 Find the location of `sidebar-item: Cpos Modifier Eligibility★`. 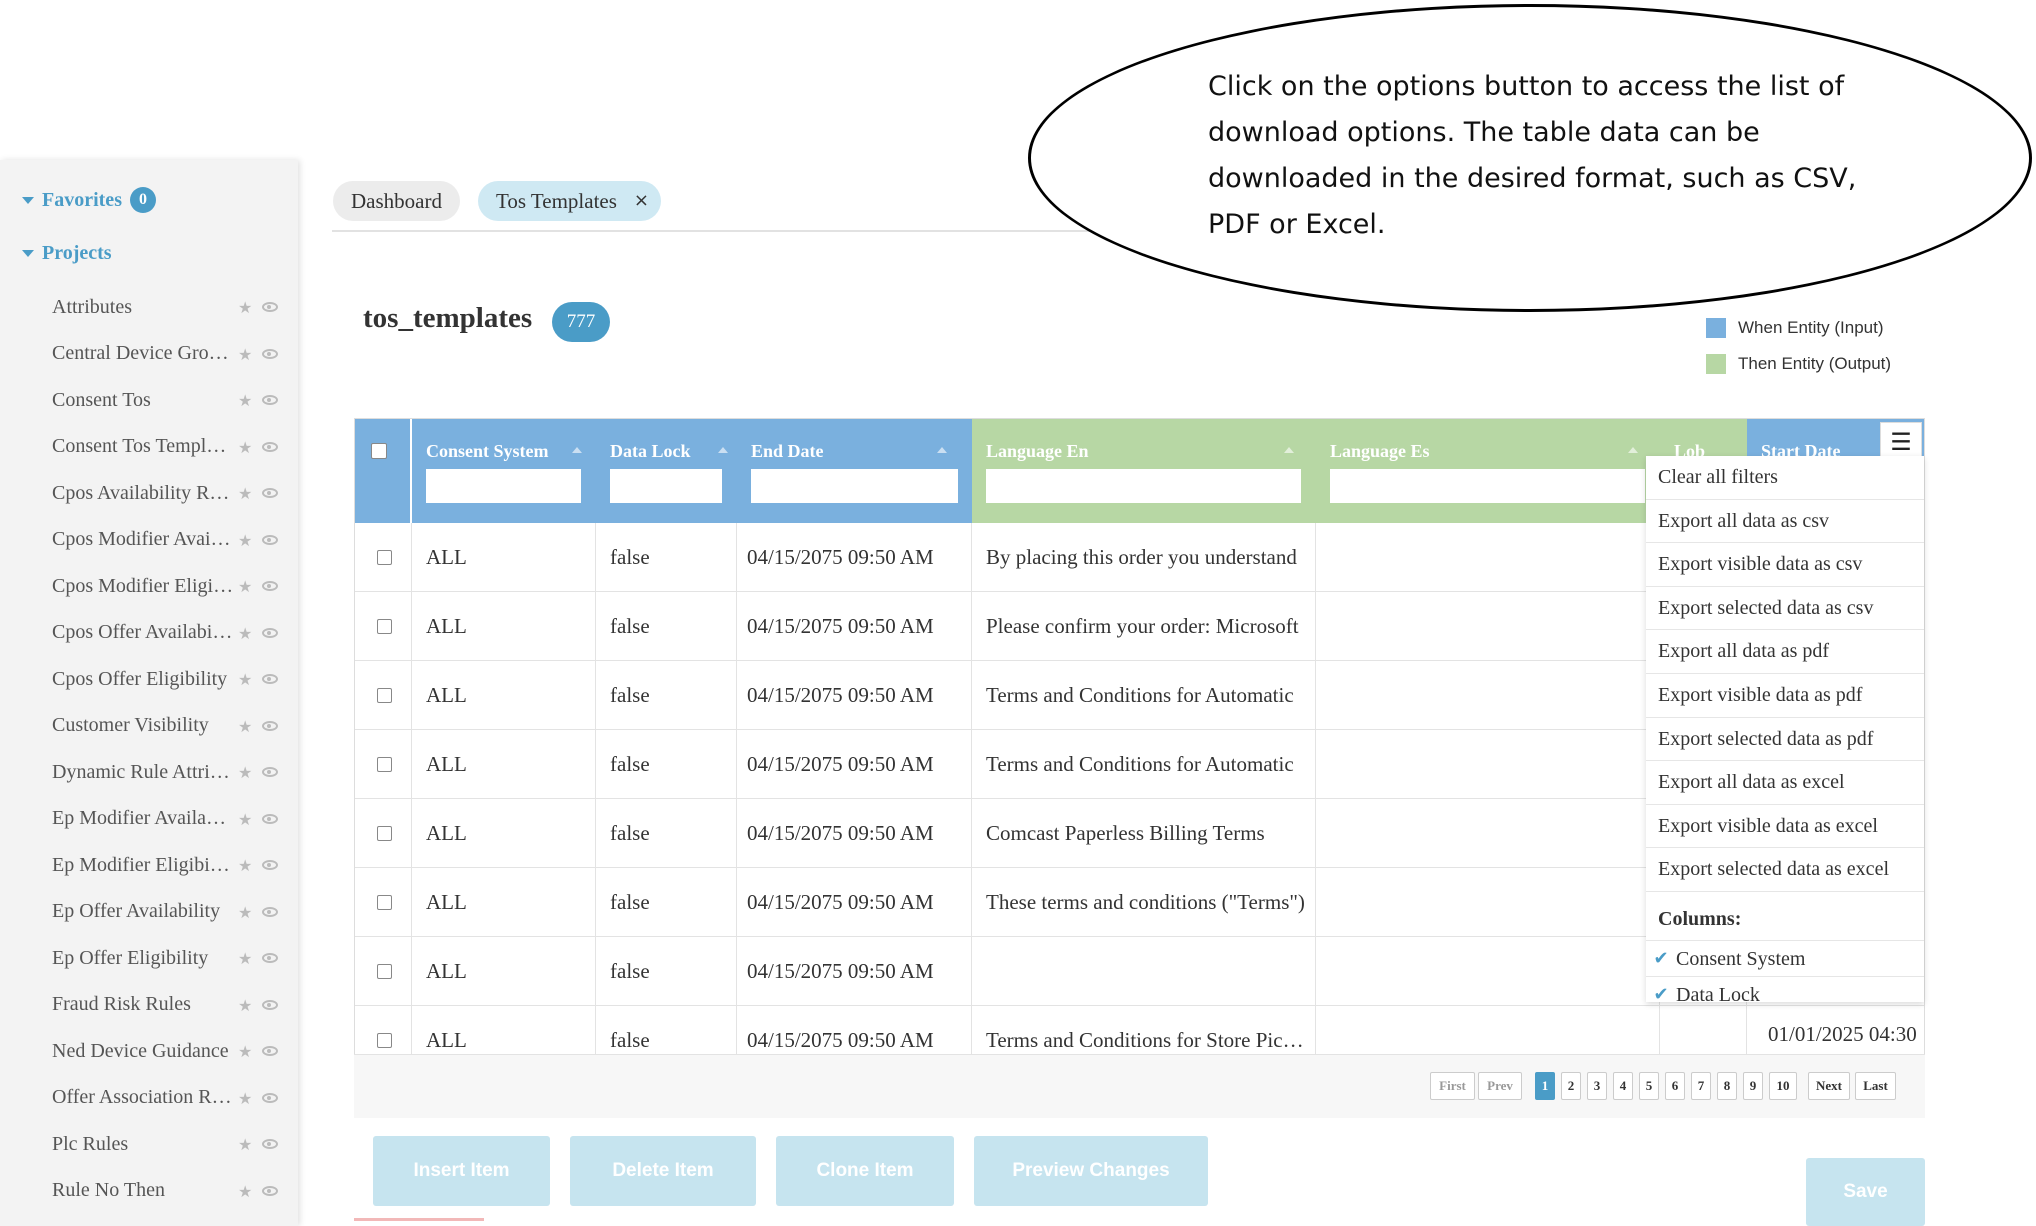

sidebar-item: Cpos Modifier Eligibility★ is located at coordinates (149, 586).